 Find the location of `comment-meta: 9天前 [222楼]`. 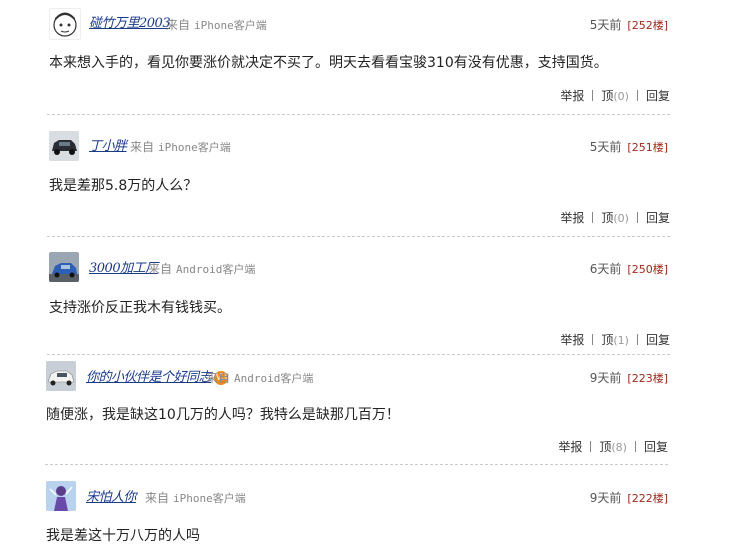

comment-meta: 9天前 [222楼] is located at coordinates (629, 497).